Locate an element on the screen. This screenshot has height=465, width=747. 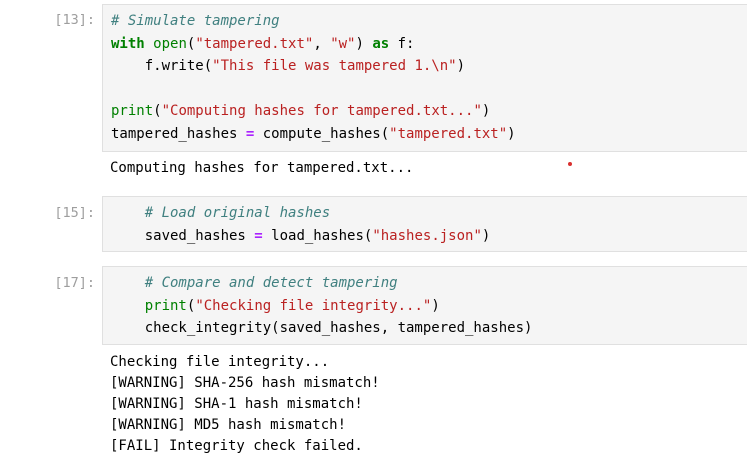
code-line: f.write("This file was tampered 1.\n") is located at coordinates (313, 66).